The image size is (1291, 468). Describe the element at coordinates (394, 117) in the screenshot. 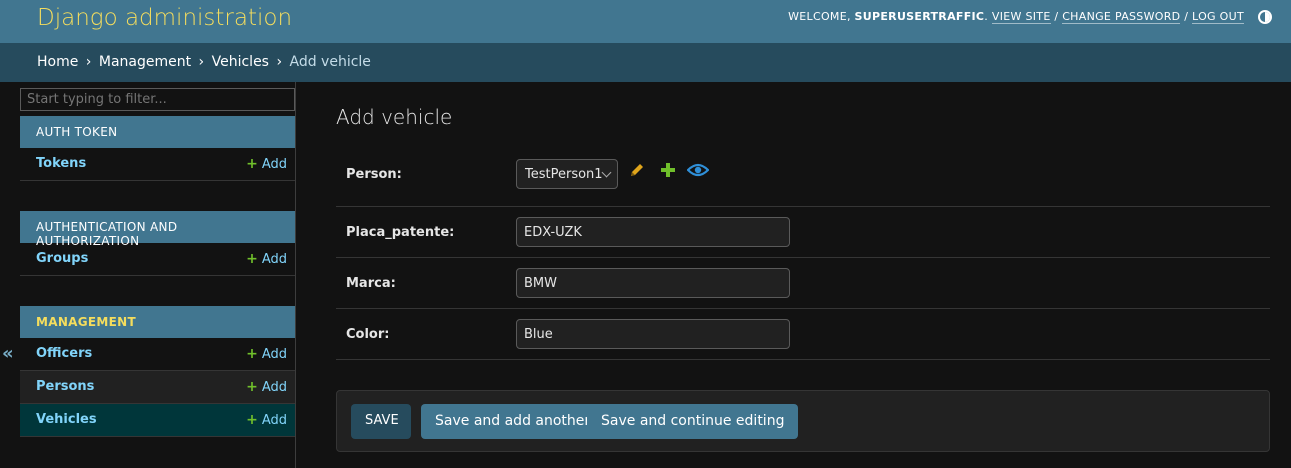

I see `page-title: Add vehicle` at that location.